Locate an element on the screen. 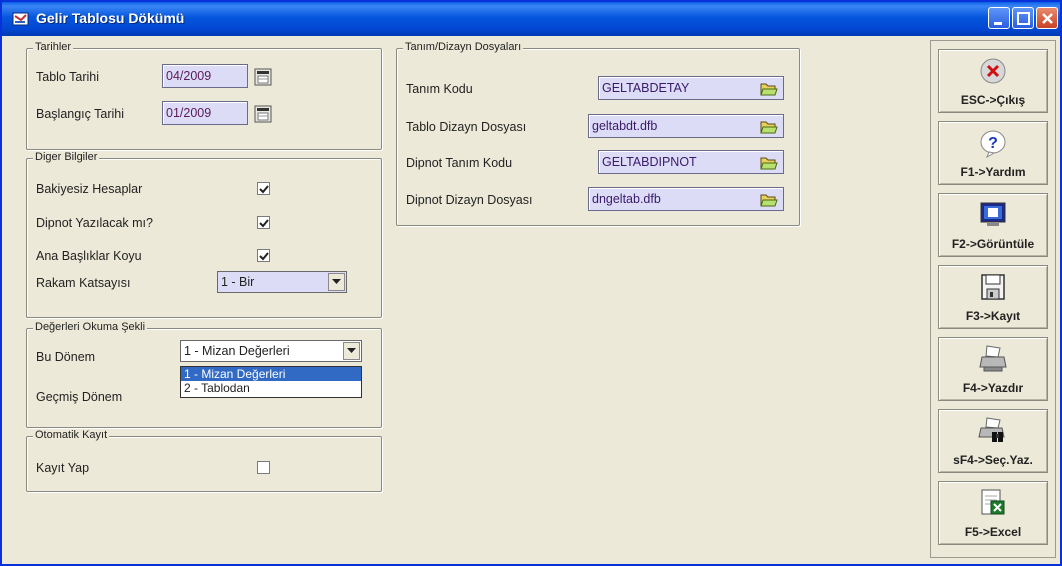  okuma-sekli-legend: Değerleri Okuma Şekli is located at coordinates (90, 327).